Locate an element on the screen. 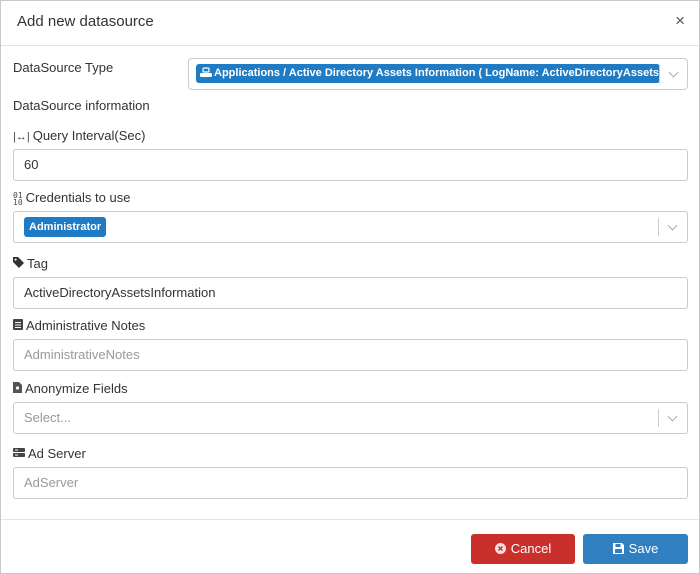 The image size is (700, 574). horizontal-resize-icon: |↔| is located at coordinates (21, 136).